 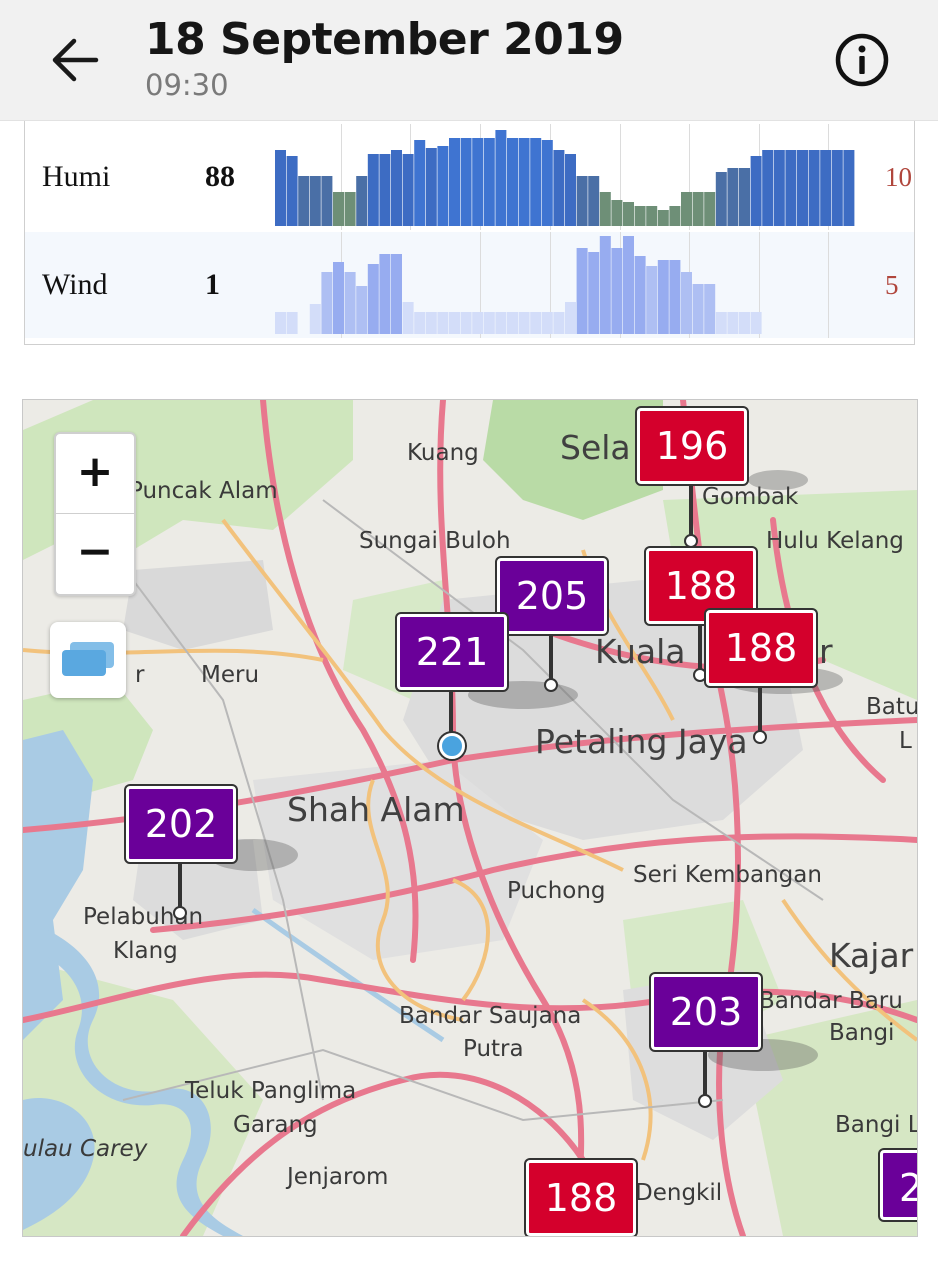 I want to click on app-bar: 18 September 2019 09:30, so click(x=469, y=60).